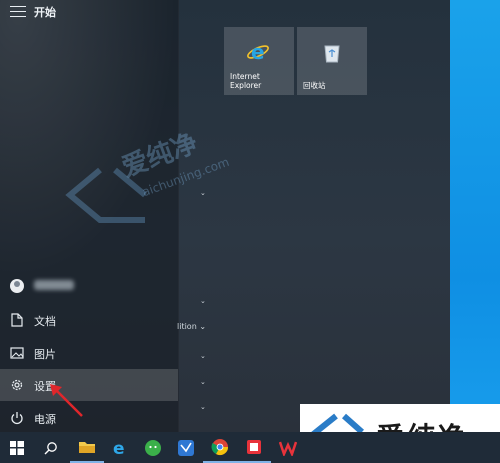 The height and width of the screenshot is (463, 500). I want to click on feishu-icon, so click(186, 447).